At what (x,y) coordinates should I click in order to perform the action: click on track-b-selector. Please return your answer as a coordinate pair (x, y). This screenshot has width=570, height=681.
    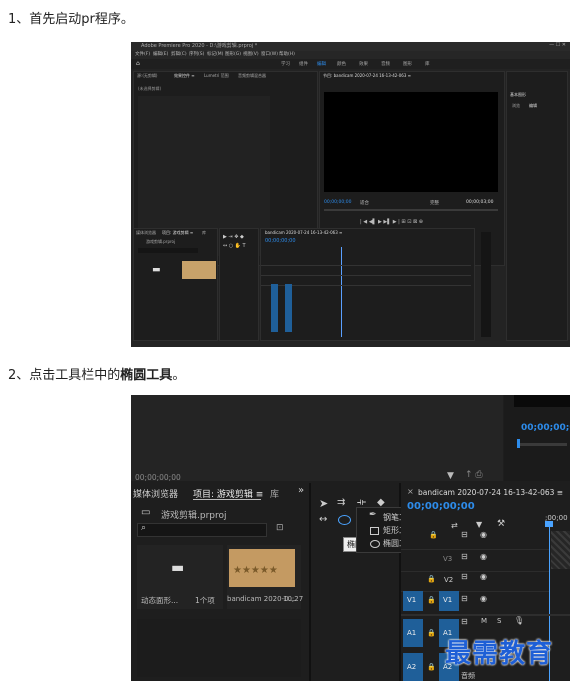
    Looking at the image, I should click on (288, 308).